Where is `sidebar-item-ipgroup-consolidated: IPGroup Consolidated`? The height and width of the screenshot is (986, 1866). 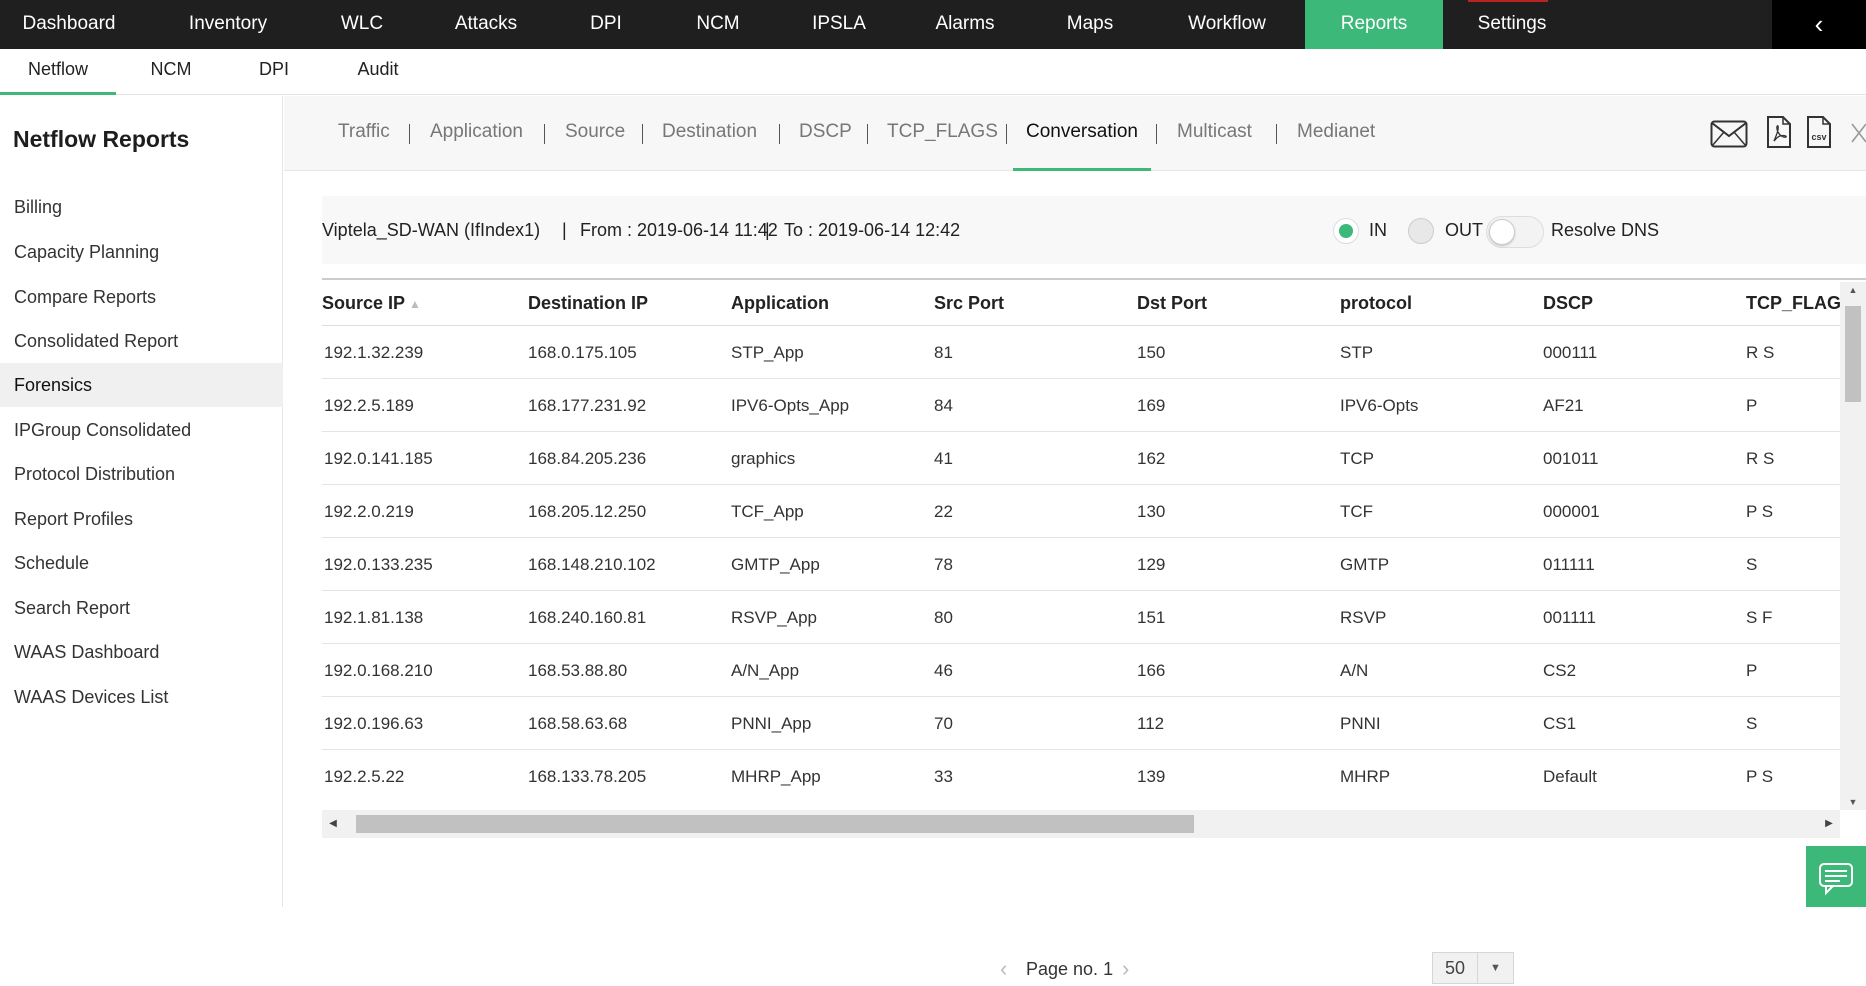
sidebar-item-ipgroup-consolidated: IPGroup Consolidated is located at coordinates (141, 430).